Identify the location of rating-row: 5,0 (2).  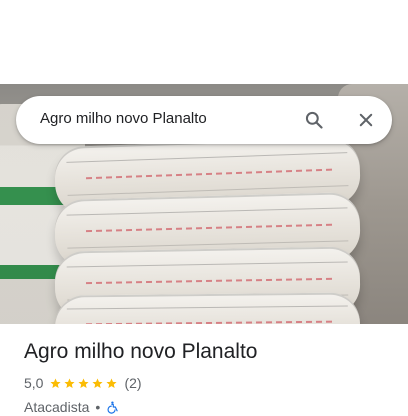
(83, 383).